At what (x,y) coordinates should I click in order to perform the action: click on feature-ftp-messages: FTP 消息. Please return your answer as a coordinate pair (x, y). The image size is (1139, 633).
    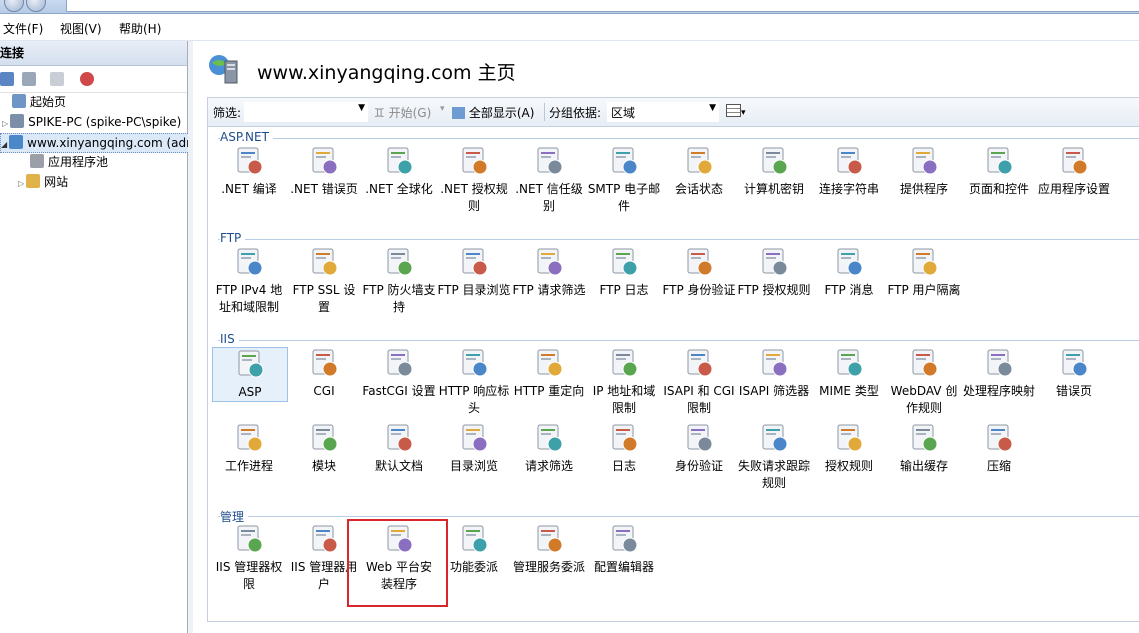
    Looking at the image, I should click on (849, 272).